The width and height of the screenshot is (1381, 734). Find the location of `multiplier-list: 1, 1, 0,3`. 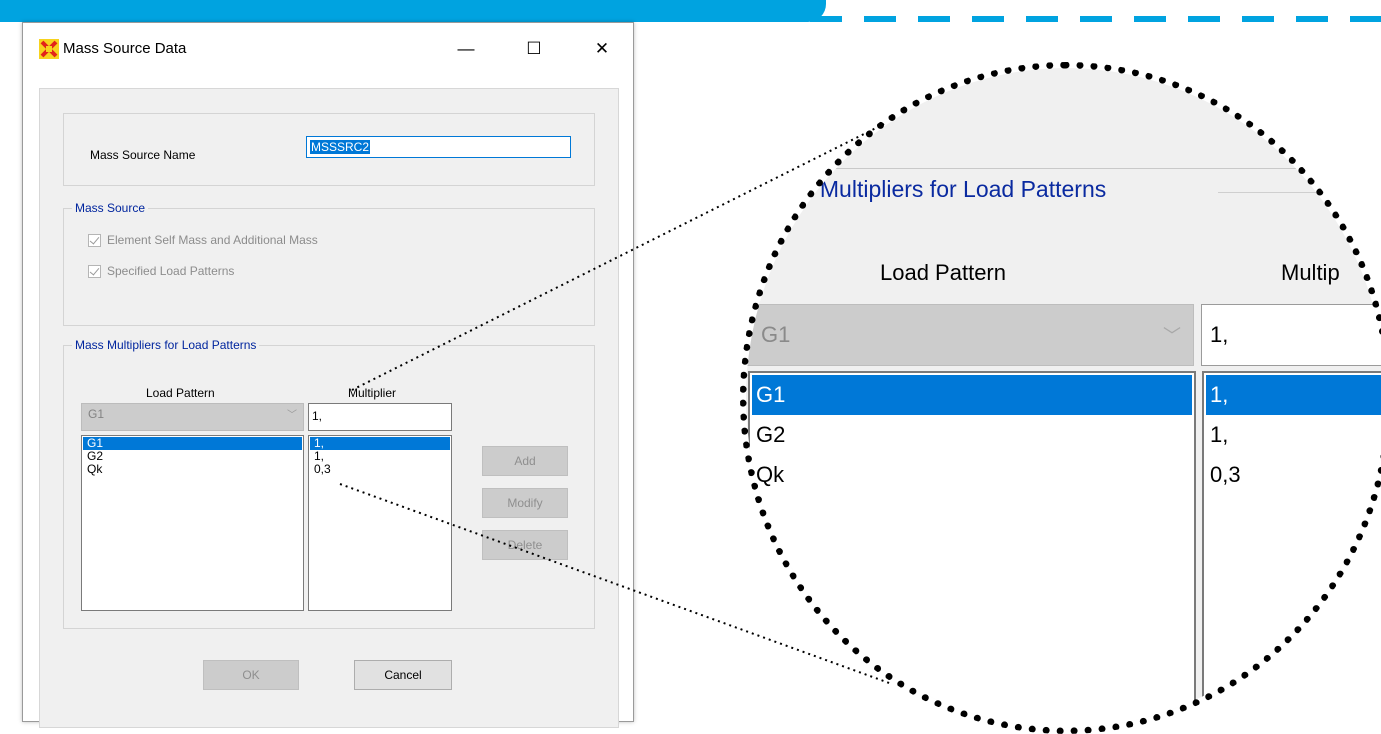

multiplier-list: 1, 1, 0,3 is located at coordinates (380, 523).